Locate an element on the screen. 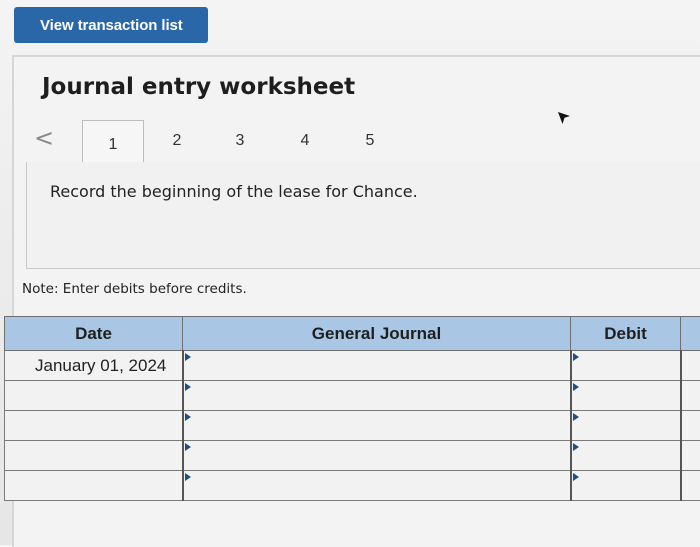 The height and width of the screenshot is (547, 700). note-text: Note: Enter debits before credits. is located at coordinates (134, 289).